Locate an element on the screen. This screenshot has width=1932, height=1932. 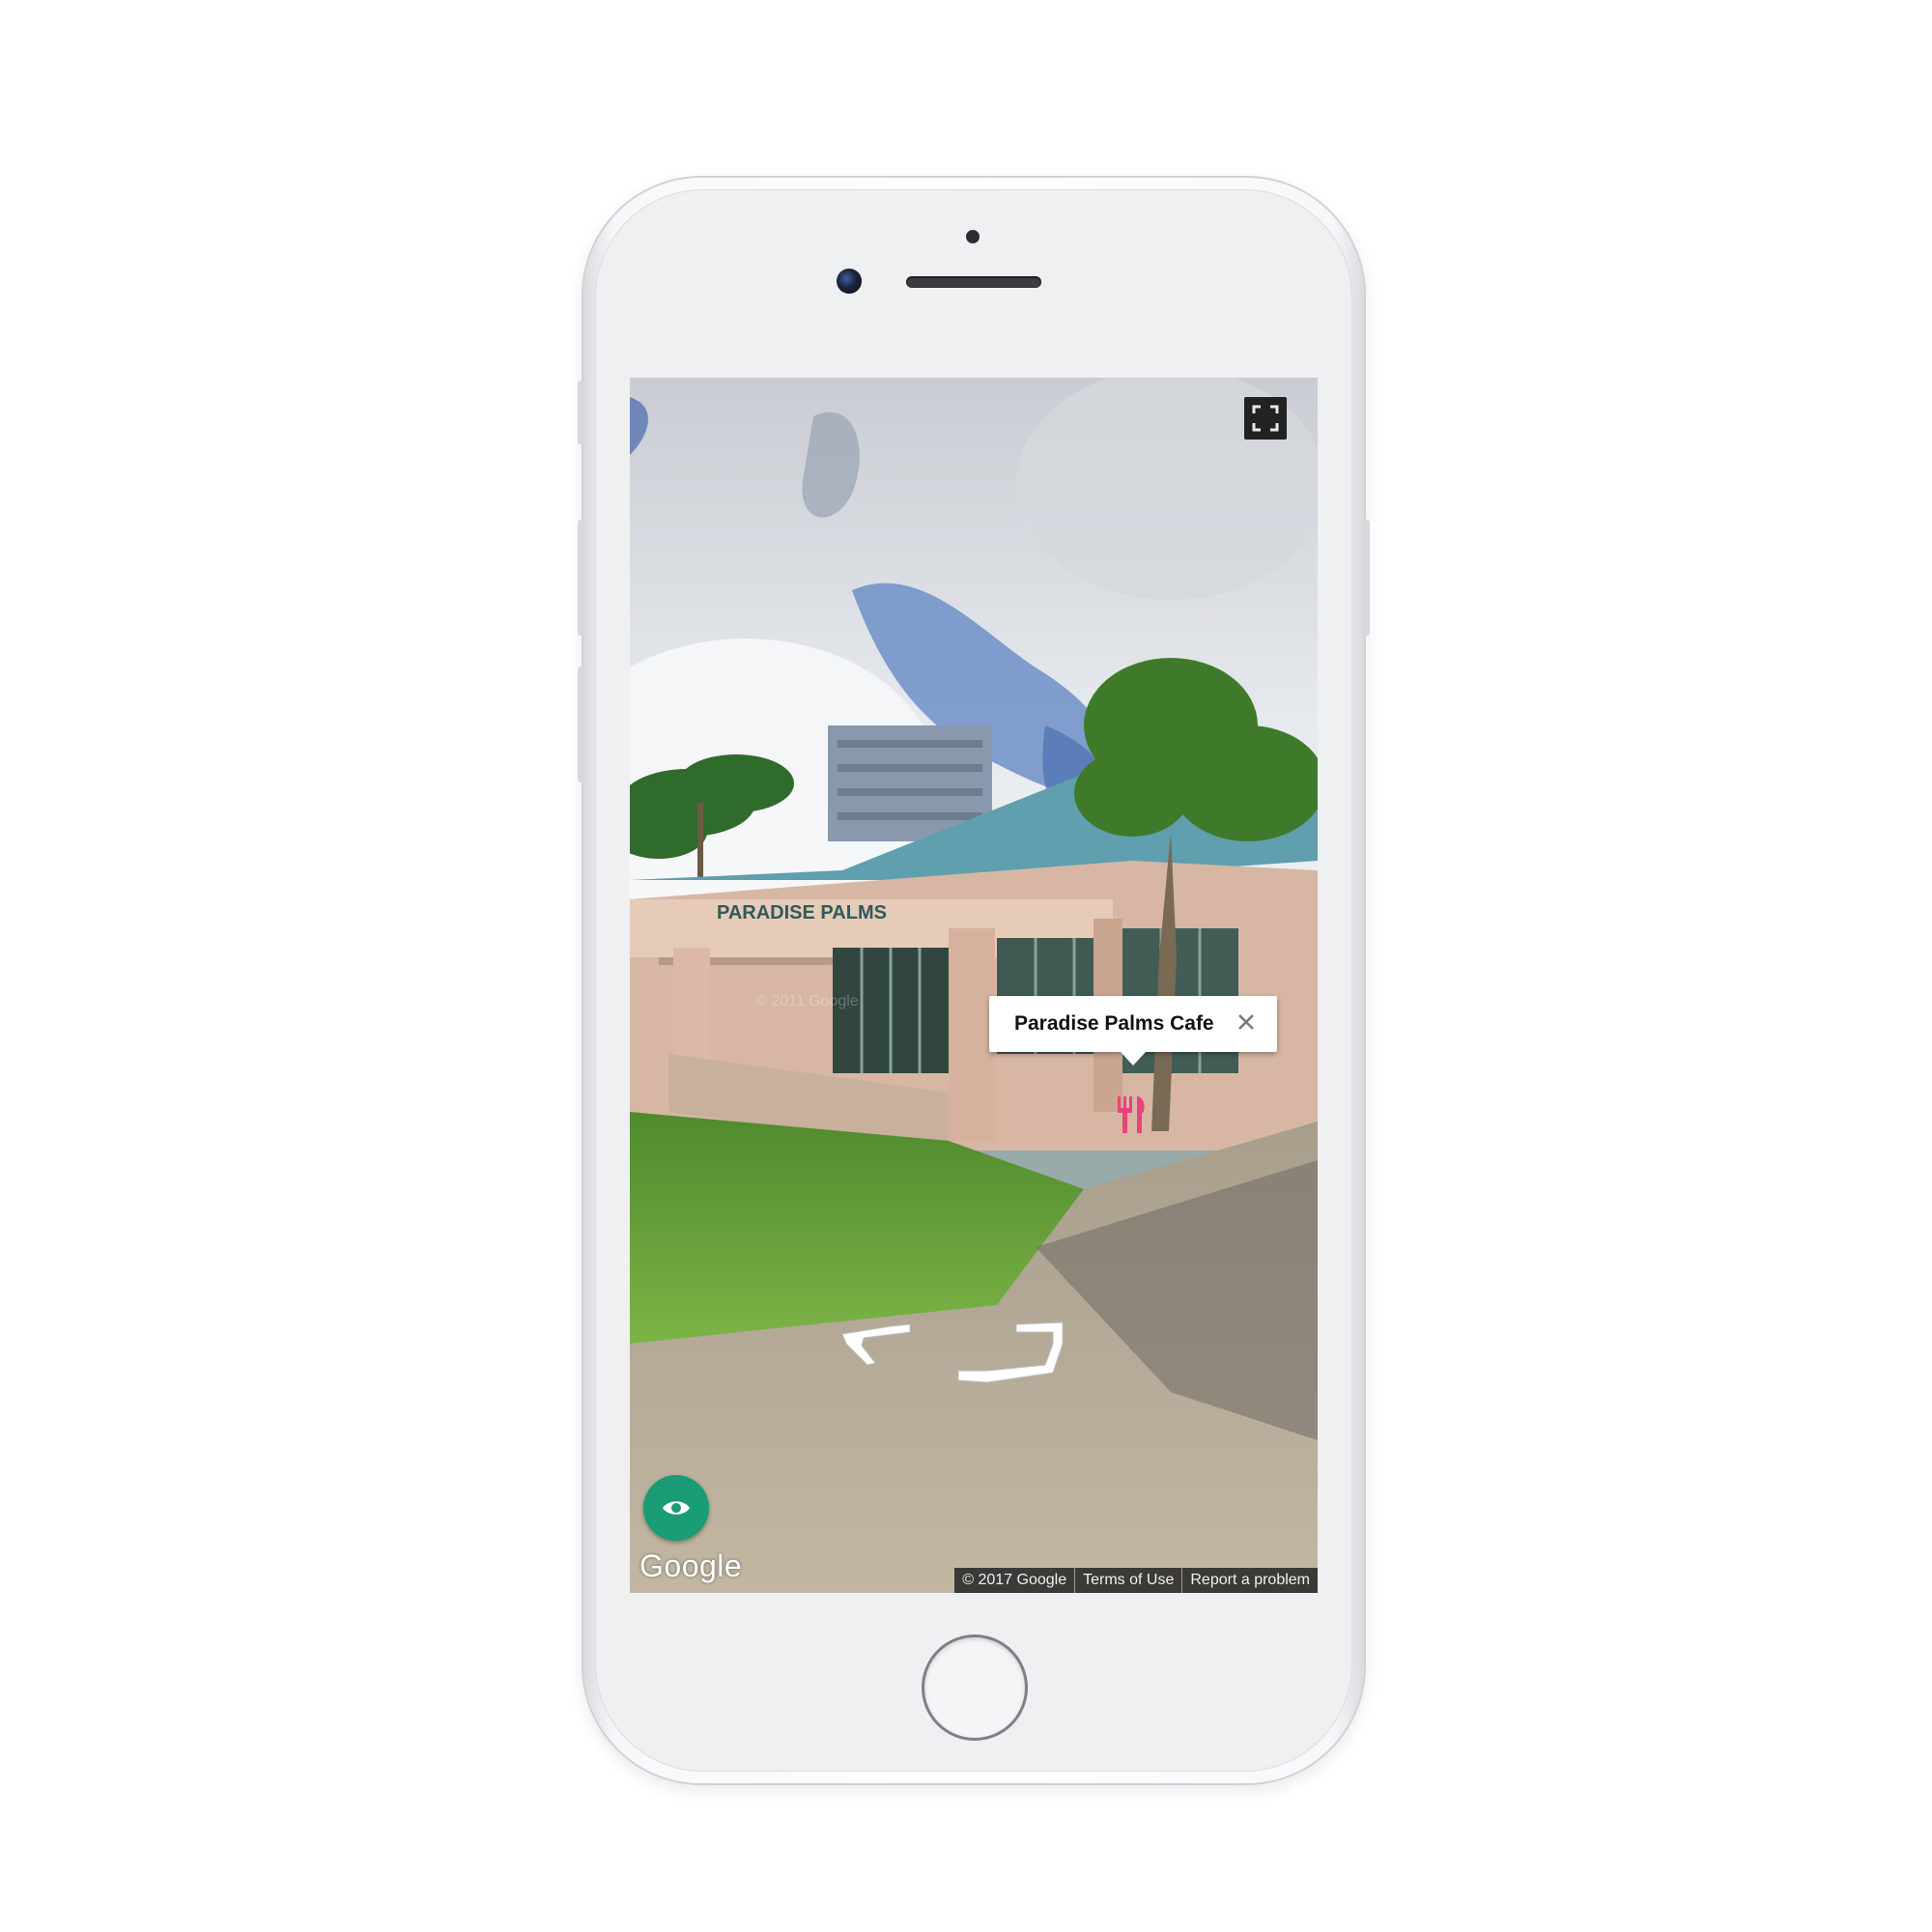
terms-of-use-link: Terms of Use is located at coordinates (1127, 1580).